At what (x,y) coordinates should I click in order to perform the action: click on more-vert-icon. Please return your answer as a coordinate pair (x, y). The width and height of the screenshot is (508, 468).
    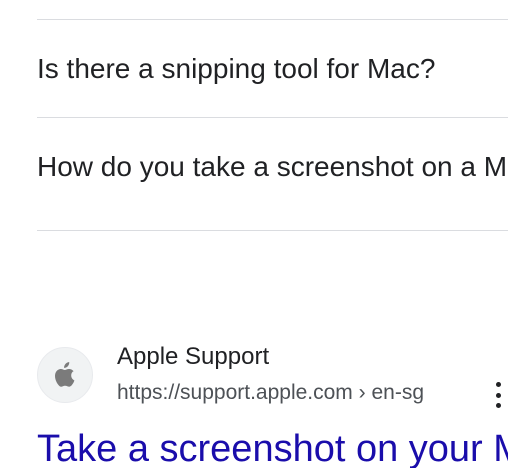
    Looking at the image, I should click on (498, 384).